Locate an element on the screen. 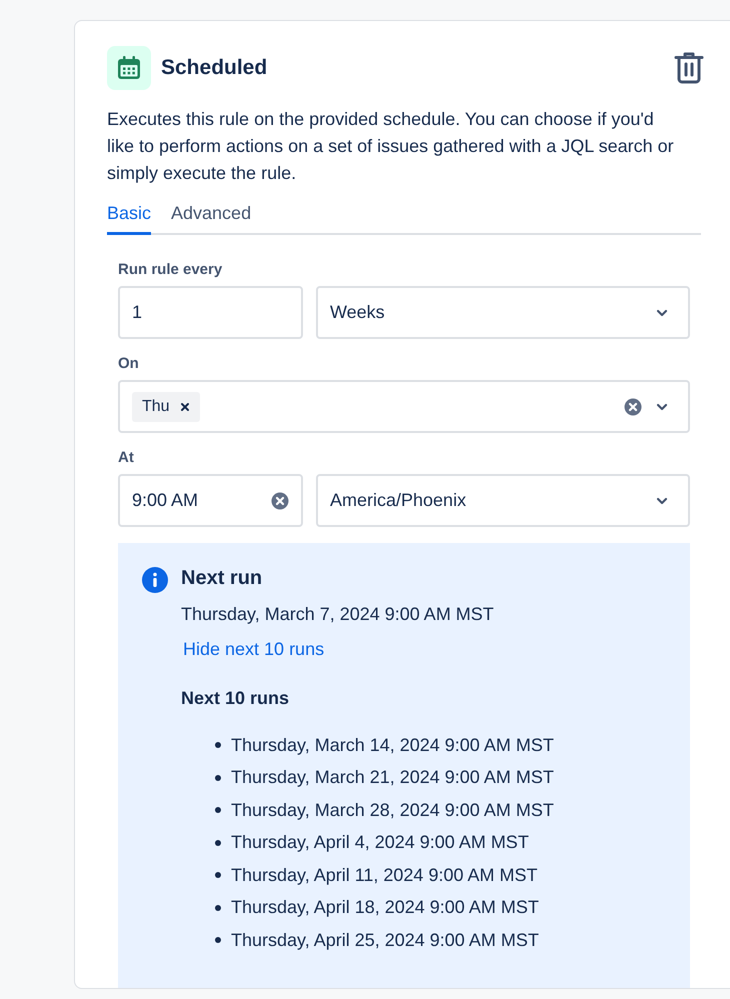 The width and height of the screenshot is (730, 999). run-date: Thursday, March 14, 2024 9:00 AM MST is located at coordinates (392, 745).